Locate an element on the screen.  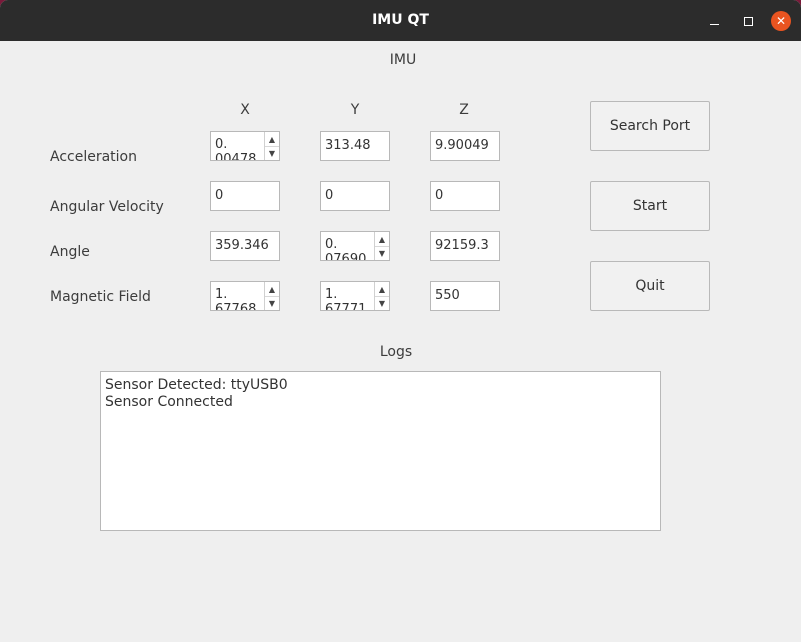
angle-y-arrows: ▲ ▼ is located at coordinates (381, 246).